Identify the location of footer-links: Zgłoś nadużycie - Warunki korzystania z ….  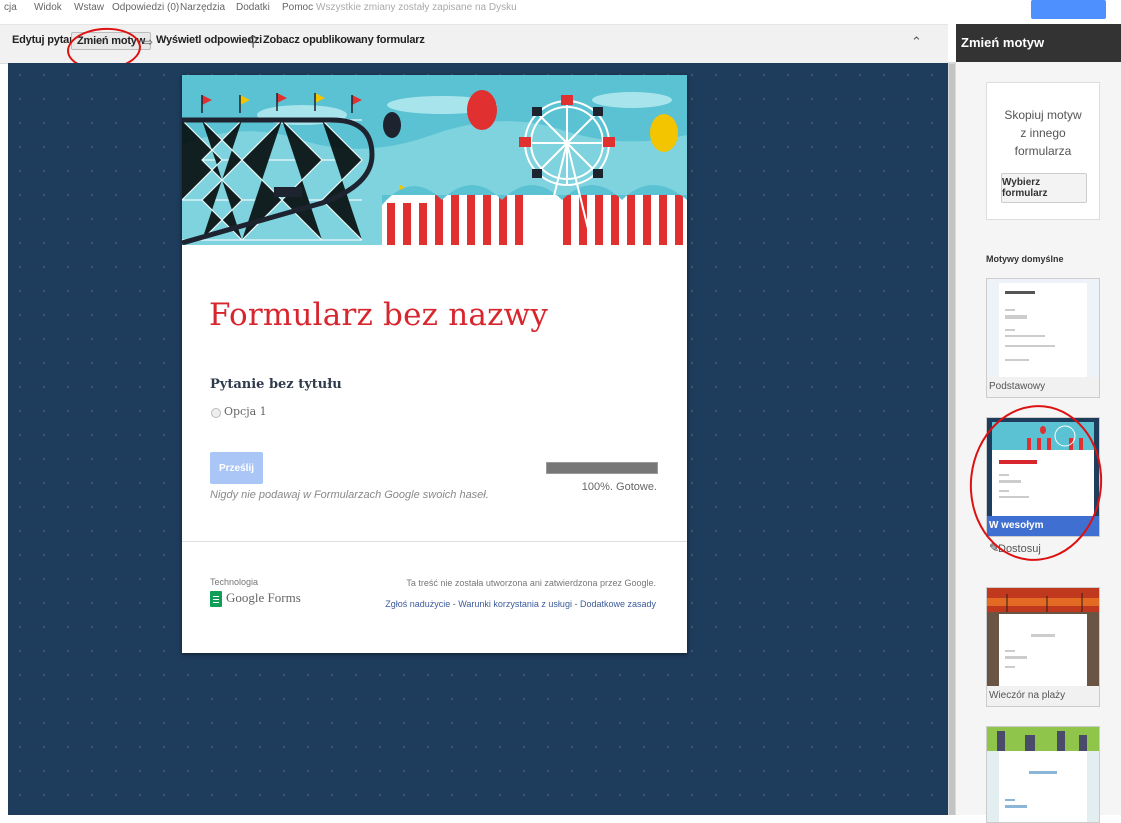
(520, 604).